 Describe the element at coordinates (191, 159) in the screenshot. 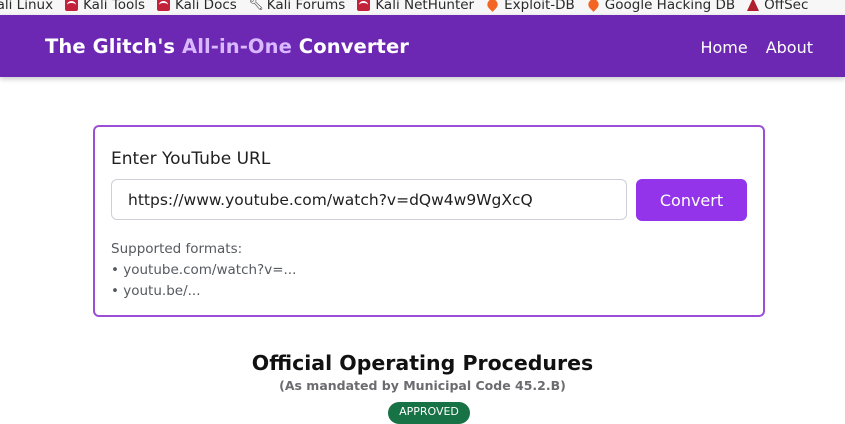

I see `url-label: Enter YouTube URL` at that location.